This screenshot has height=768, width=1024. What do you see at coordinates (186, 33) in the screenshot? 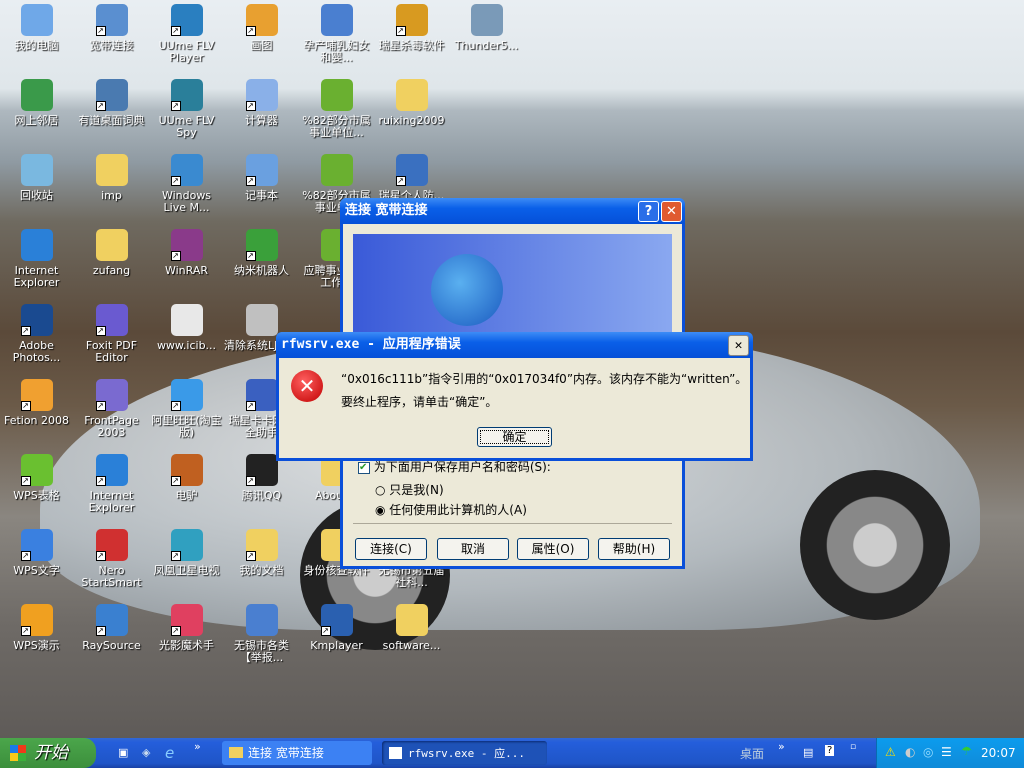
I see `desktop-icon: ↗ UUme FLV Player` at bounding box center [186, 33].